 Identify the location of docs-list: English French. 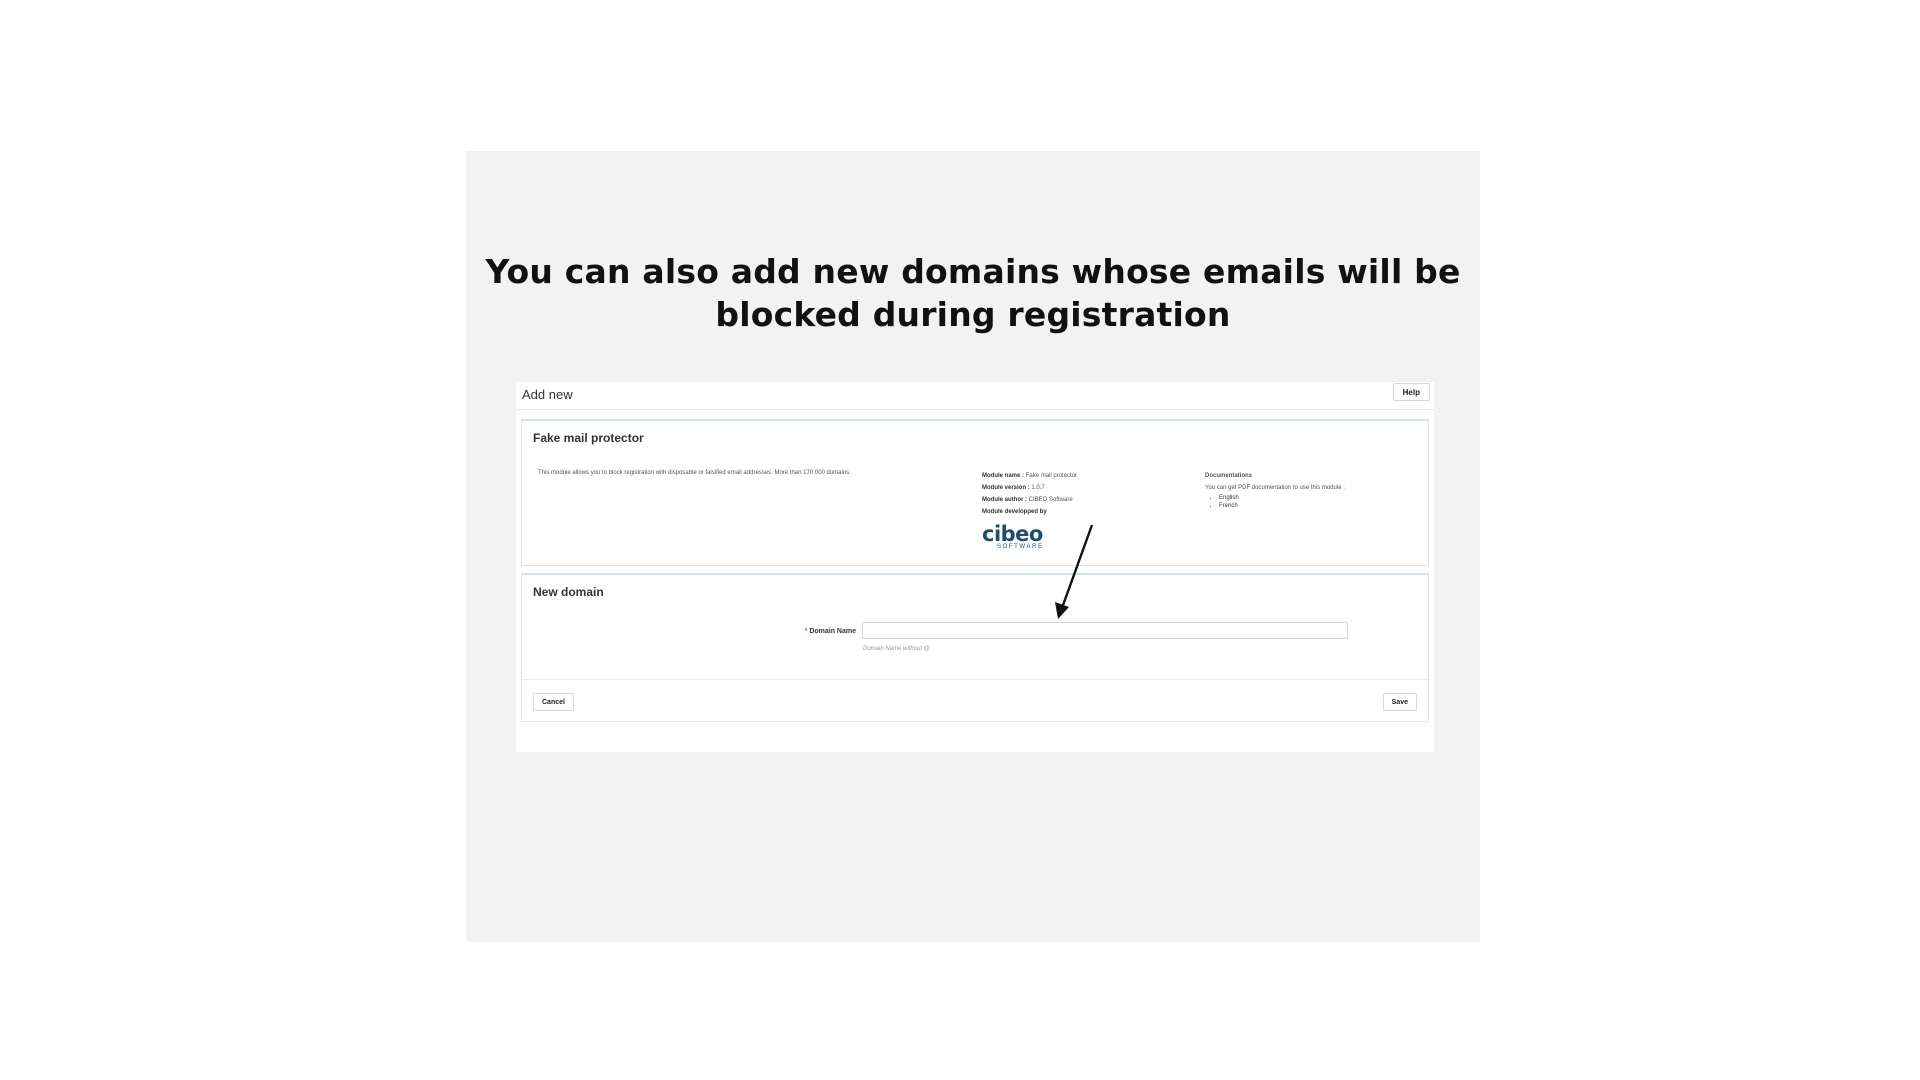
(1275, 502).